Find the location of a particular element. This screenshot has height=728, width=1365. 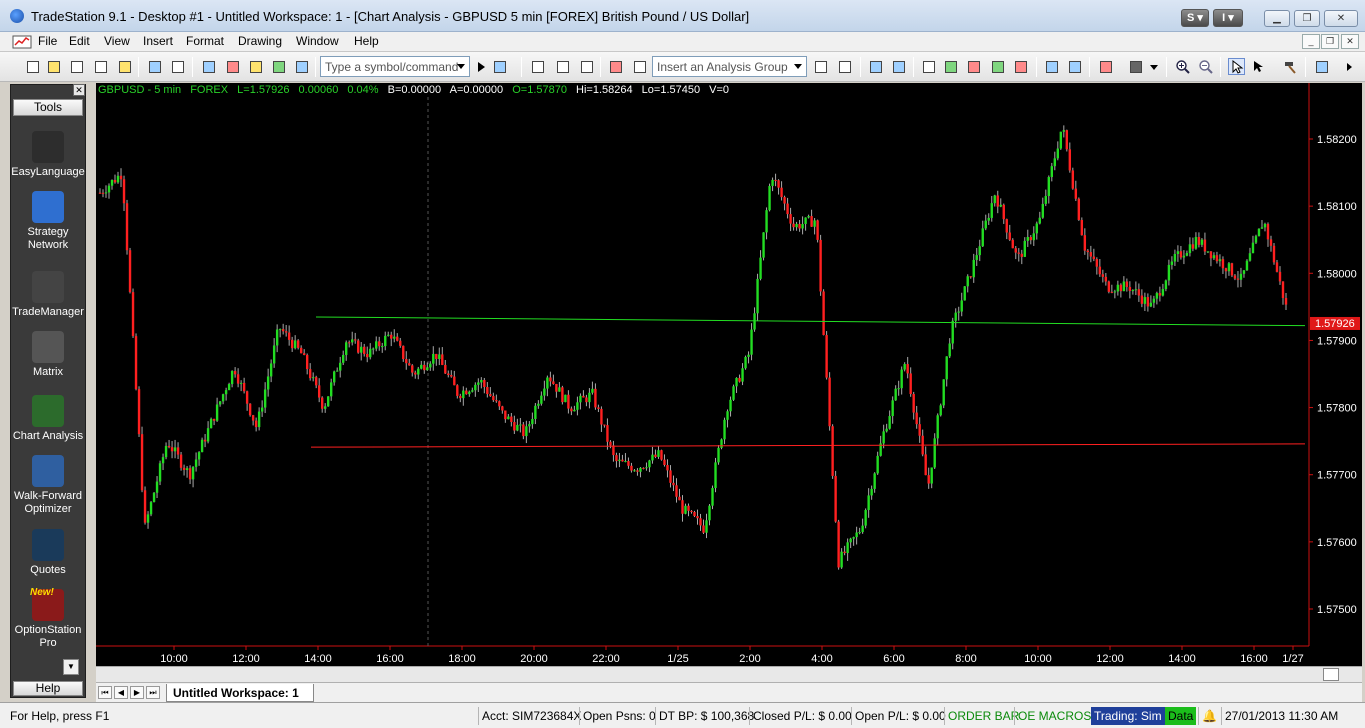

order-bar-toggle: ORDER BAR is located at coordinates (983, 716).